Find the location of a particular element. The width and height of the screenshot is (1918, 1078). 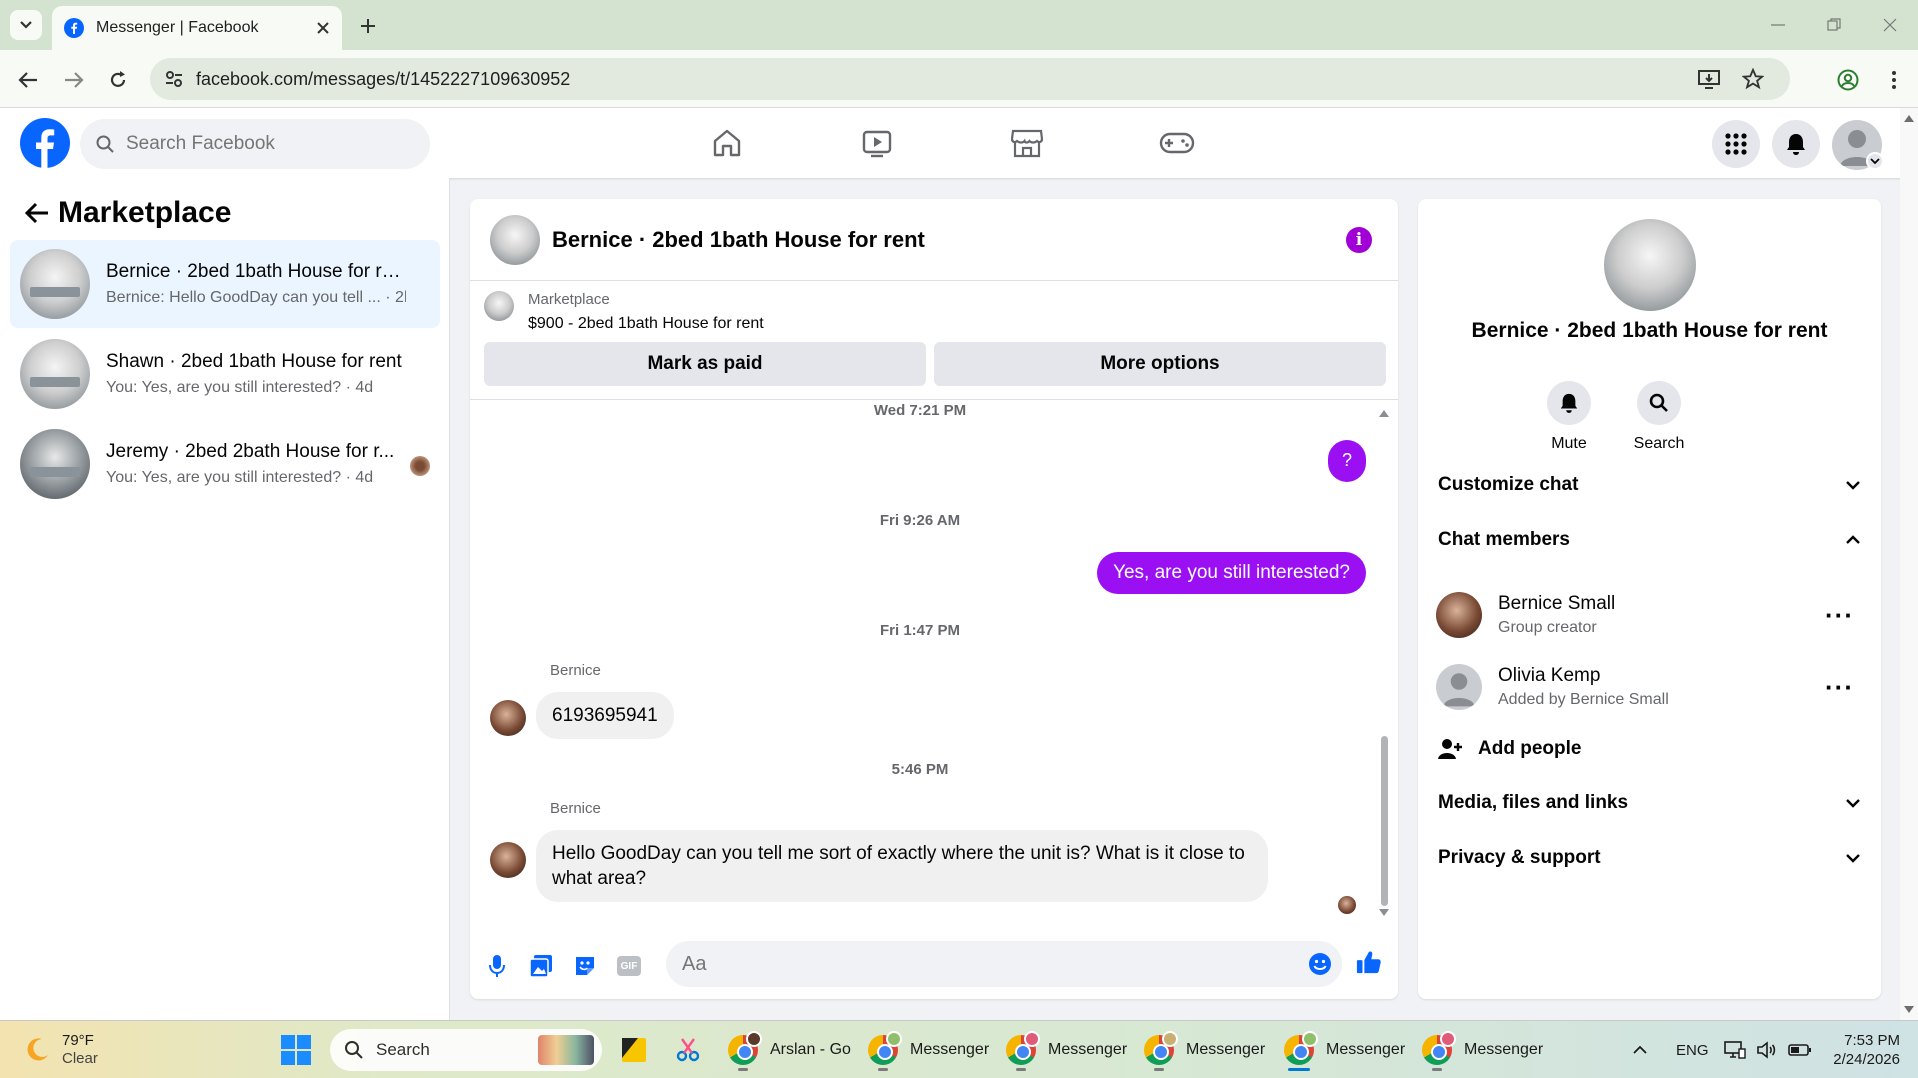

message-timestamp: Fri 9:26 AM is located at coordinates (920, 520).